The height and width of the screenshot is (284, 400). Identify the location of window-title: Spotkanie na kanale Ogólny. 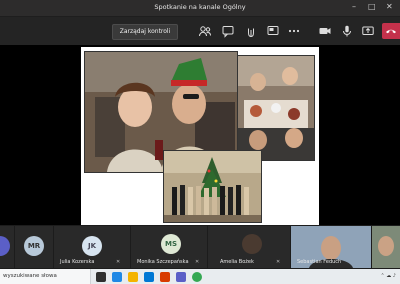
(200, 7).